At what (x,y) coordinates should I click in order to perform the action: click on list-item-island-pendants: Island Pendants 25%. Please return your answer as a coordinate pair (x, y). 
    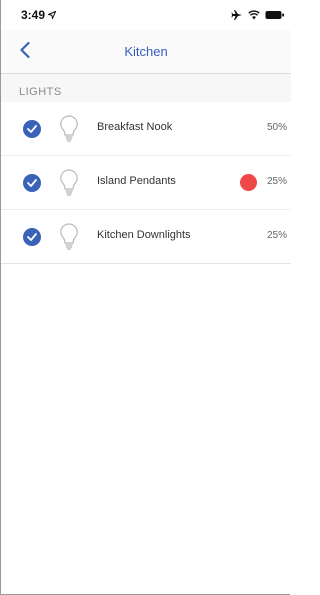
    Looking at the image, I should click on (146, 183).